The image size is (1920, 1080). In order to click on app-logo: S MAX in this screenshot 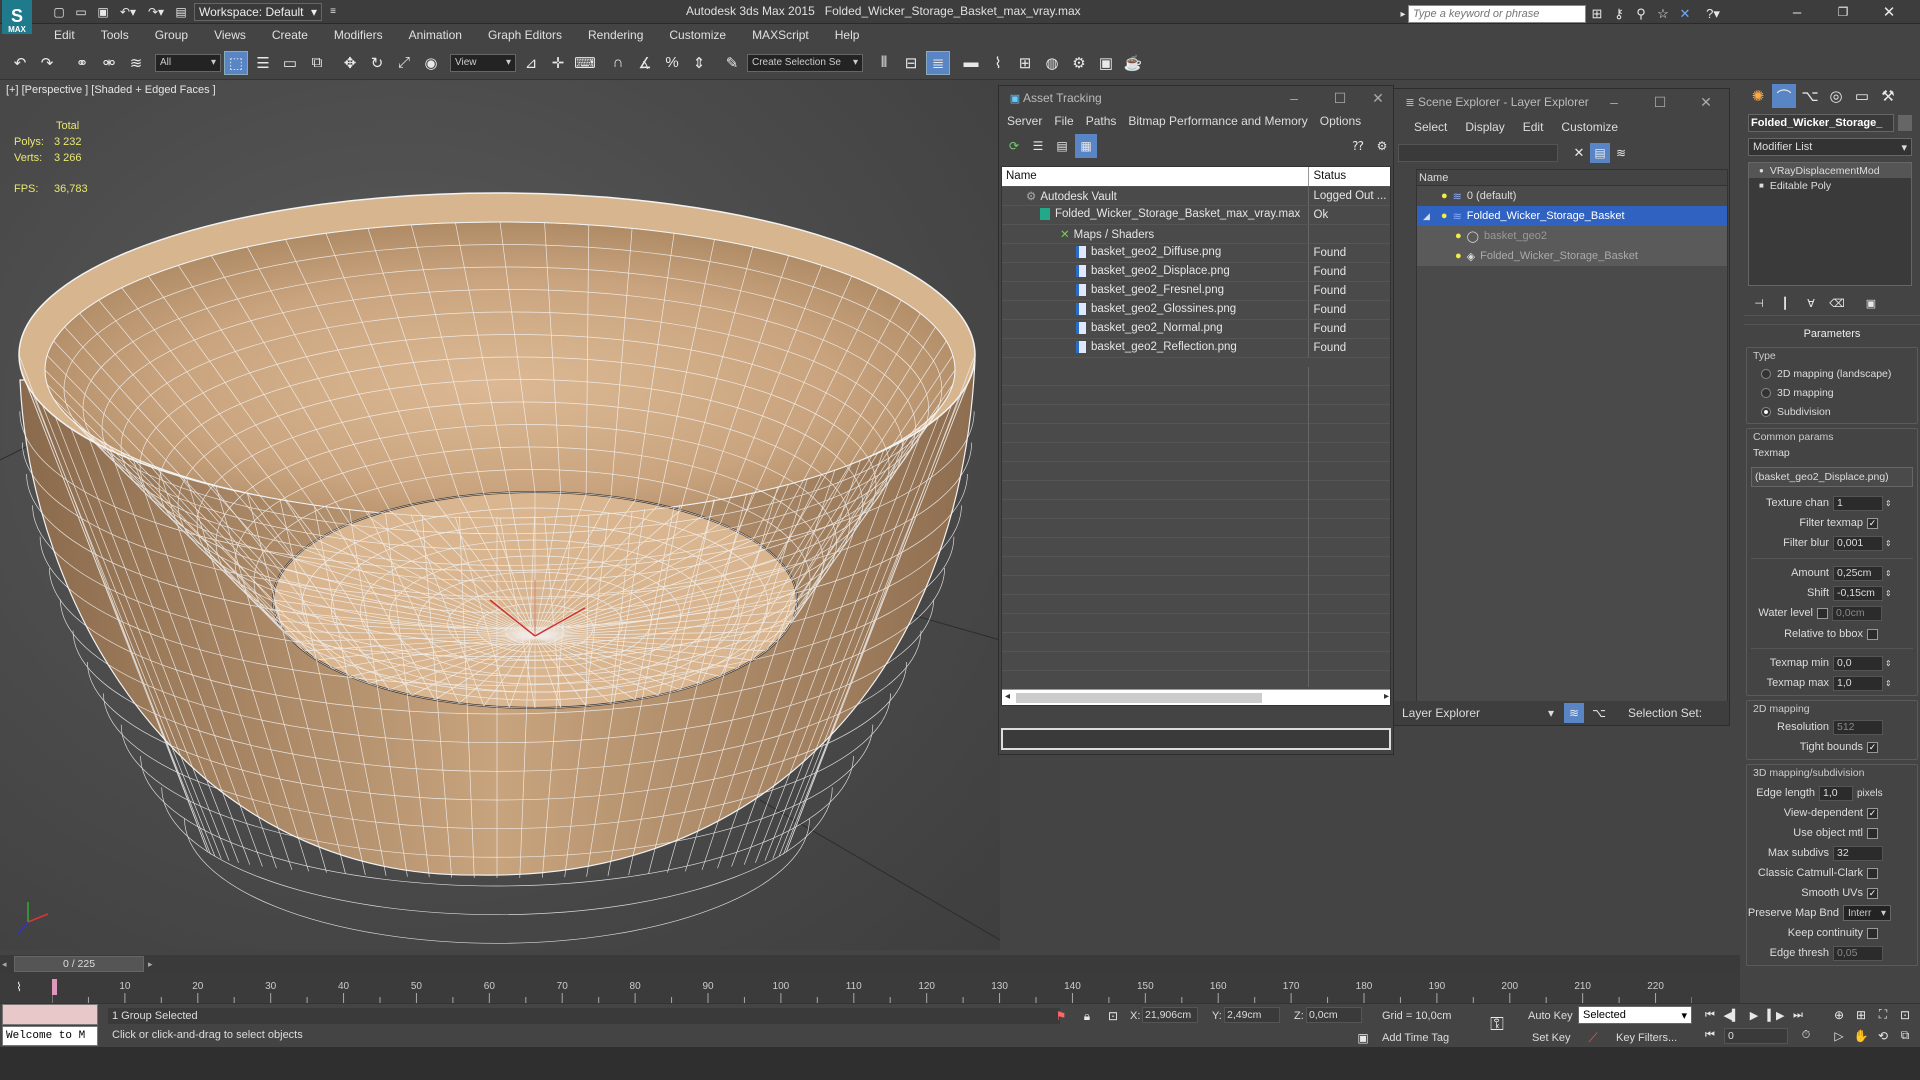, I will do `click(17, 17)`.